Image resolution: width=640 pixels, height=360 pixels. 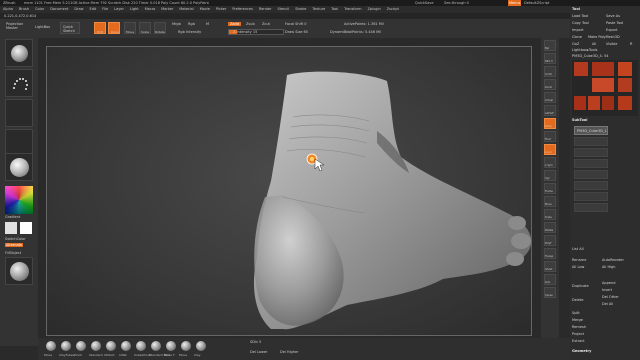 What do you see at coordinates (19, 200) in the screenshot?
I see `color-picker` at bounding box center [19, 200].